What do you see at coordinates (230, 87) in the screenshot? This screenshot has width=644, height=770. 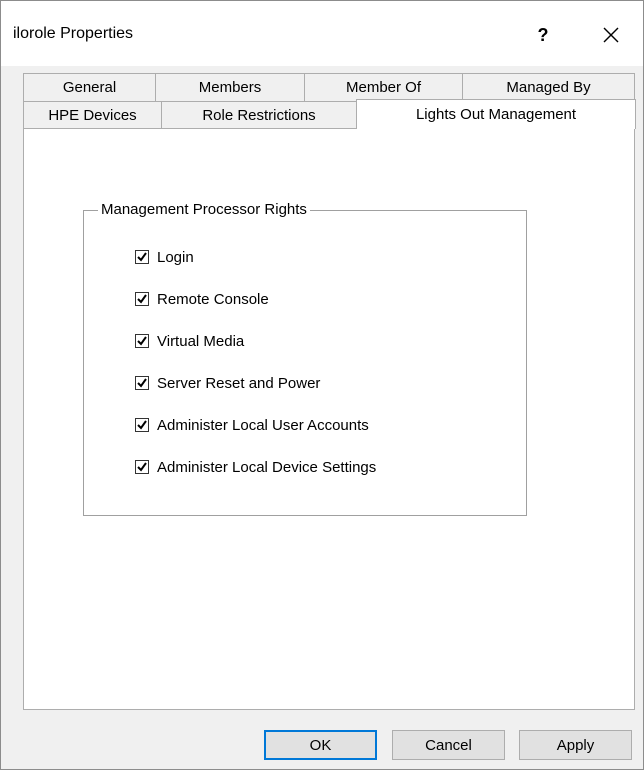 I see `tab-members: Members` at bounding box center [230, 87].